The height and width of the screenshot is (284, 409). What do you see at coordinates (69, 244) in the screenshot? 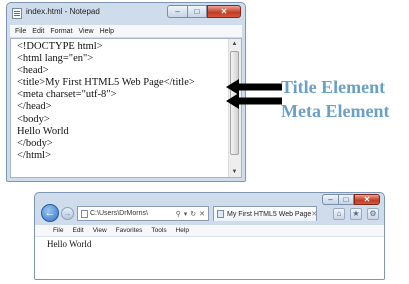
I see `page-content-text: Hello World` at bounding box center [69, 244].